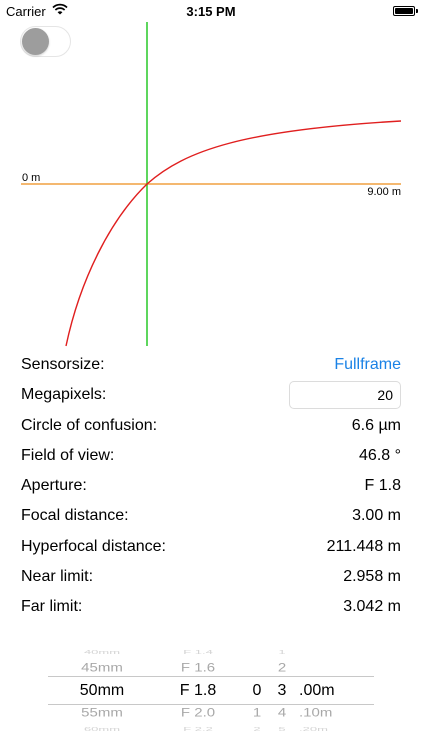  What do you see at coordinates (380, 455) in the screenshot?
I see `fov-value: 46.8 °` at bounding box center [380, 455].